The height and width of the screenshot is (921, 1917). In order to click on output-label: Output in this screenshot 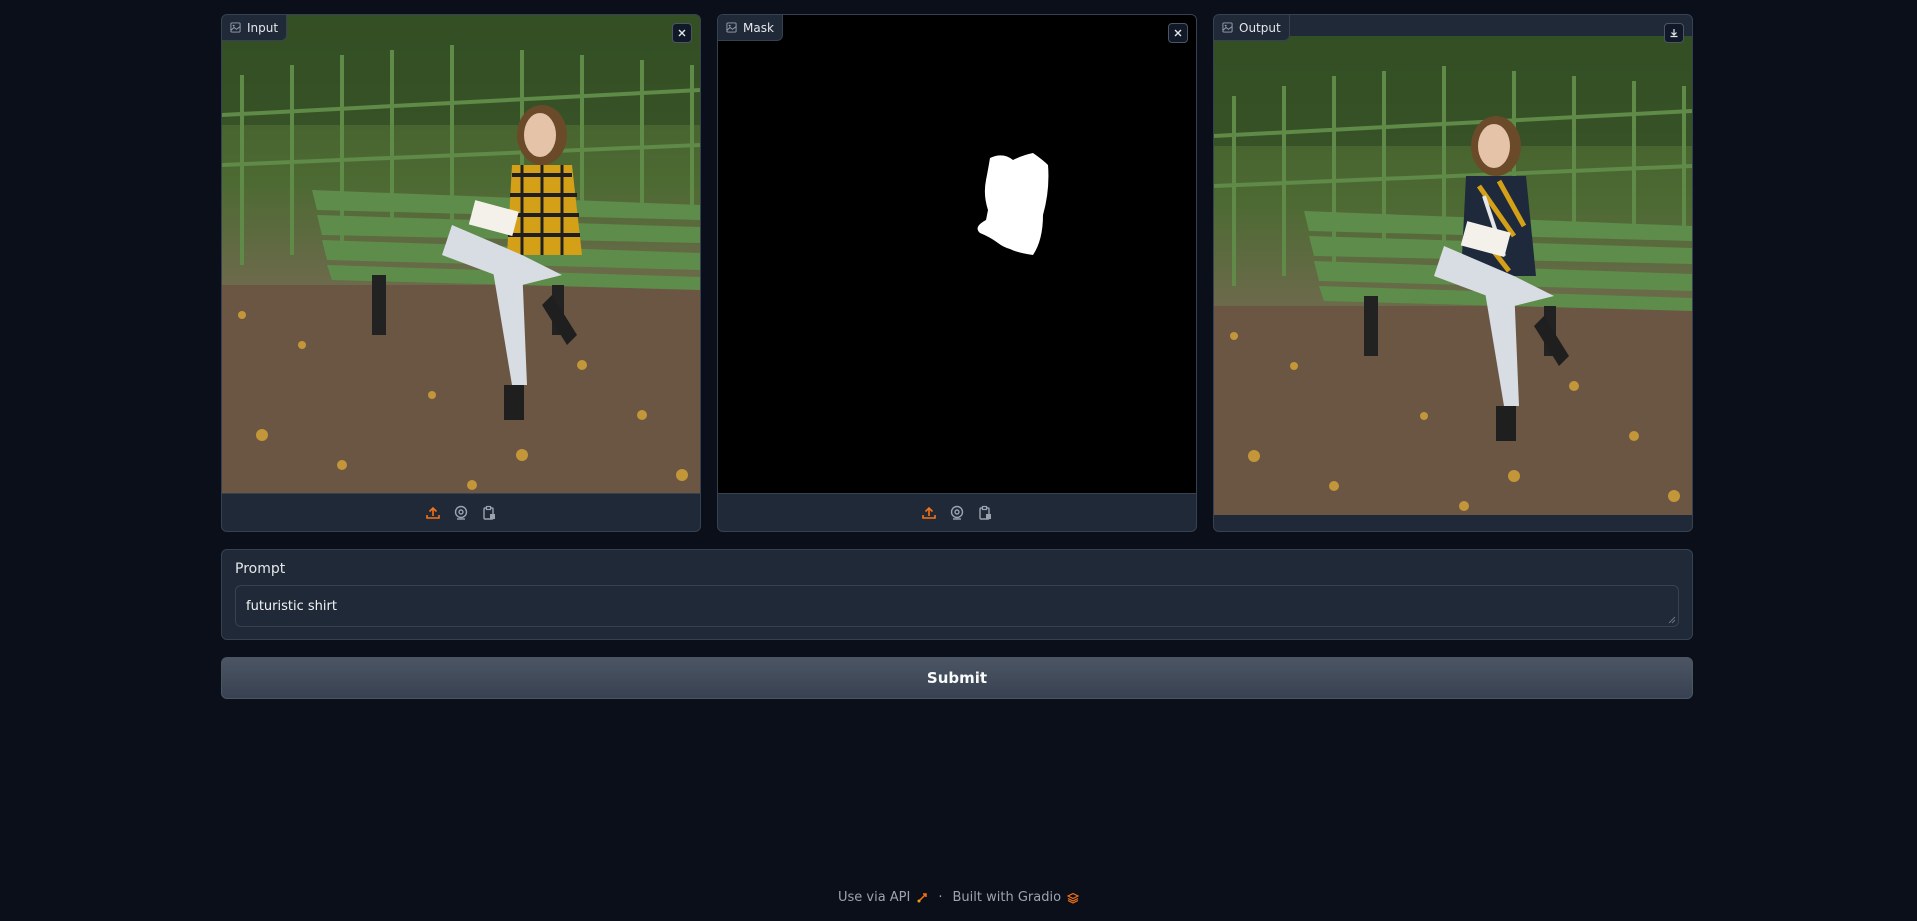, I will do `click(1260, 27)`.